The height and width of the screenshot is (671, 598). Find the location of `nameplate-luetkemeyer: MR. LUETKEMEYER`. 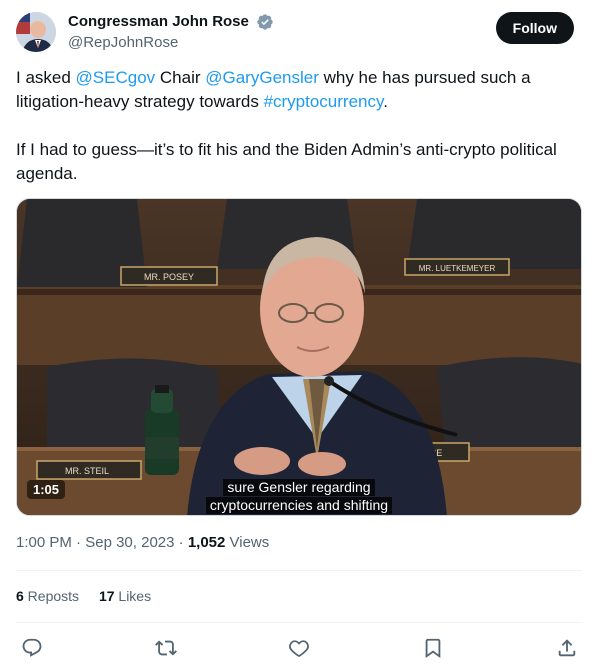

nameplate-luetkemeyer: MR. LUETKEMEYER is located at coordinates (457, 268).